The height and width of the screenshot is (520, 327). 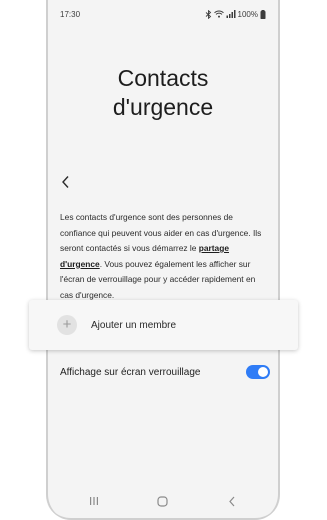 What do you see at coordinates (70, 14) in the screenshot?
I see `status-time: 17:30` at bounding box center [70, 14].